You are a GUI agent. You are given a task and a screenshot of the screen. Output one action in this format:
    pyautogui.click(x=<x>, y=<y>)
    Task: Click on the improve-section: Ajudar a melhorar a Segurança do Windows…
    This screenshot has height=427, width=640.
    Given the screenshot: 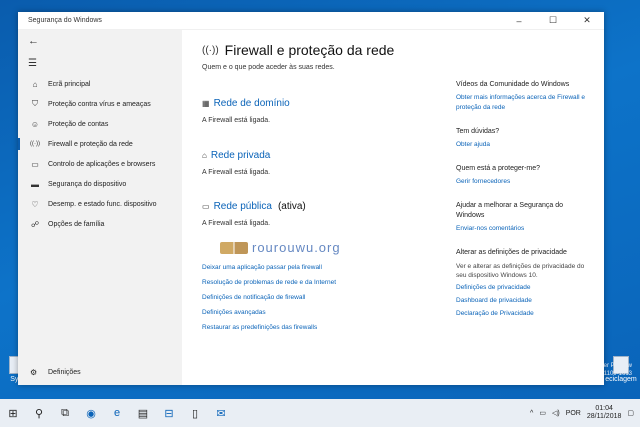 What is the action you would take?
    pyautogui.click(x=524, y=217)
    